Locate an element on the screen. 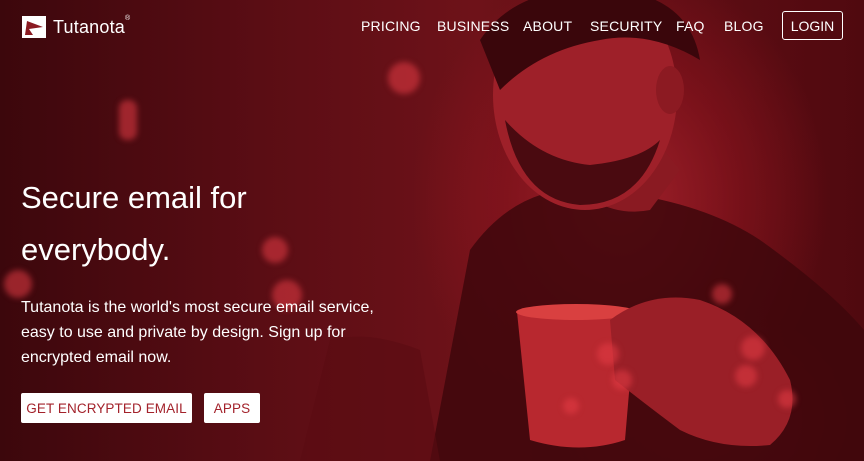 The height and width of the screenshot is (461, 864). brand-name: Tutanota® is located at coordinates (92, 25).